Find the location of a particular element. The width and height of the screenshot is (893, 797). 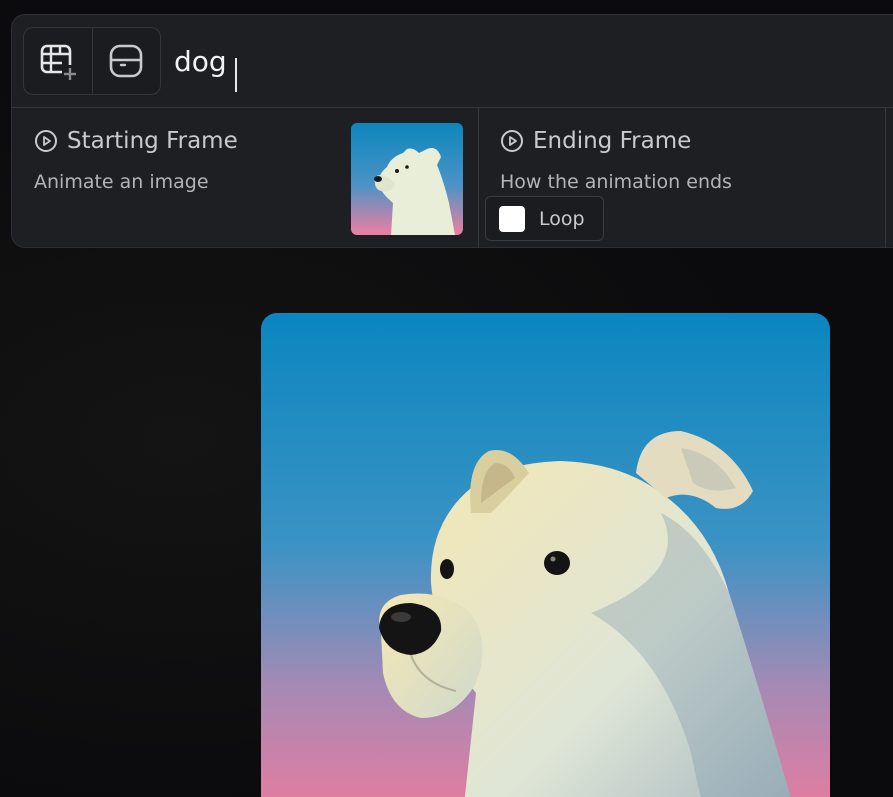

ending-frame-subtitle: How the animation ends is located at coordinates (616, 182).